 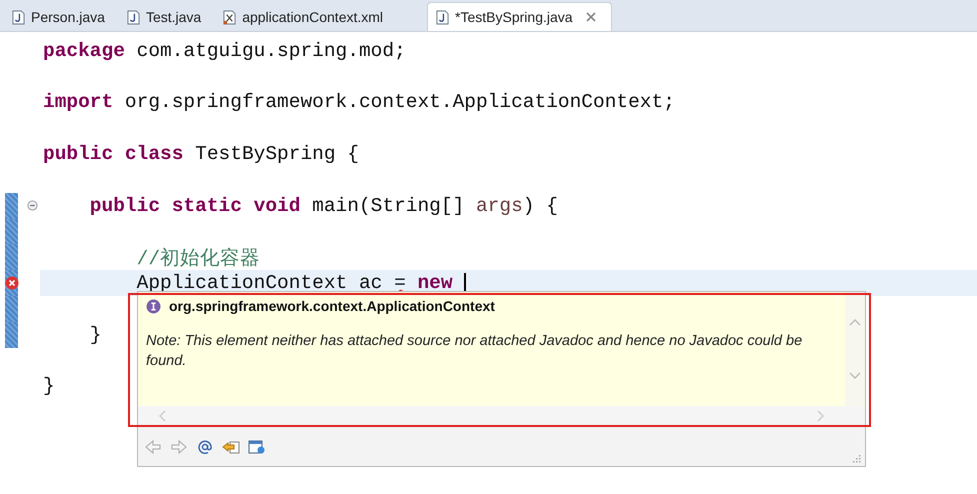 I want to click on xml-file-icon, so click(x=229, y=17).